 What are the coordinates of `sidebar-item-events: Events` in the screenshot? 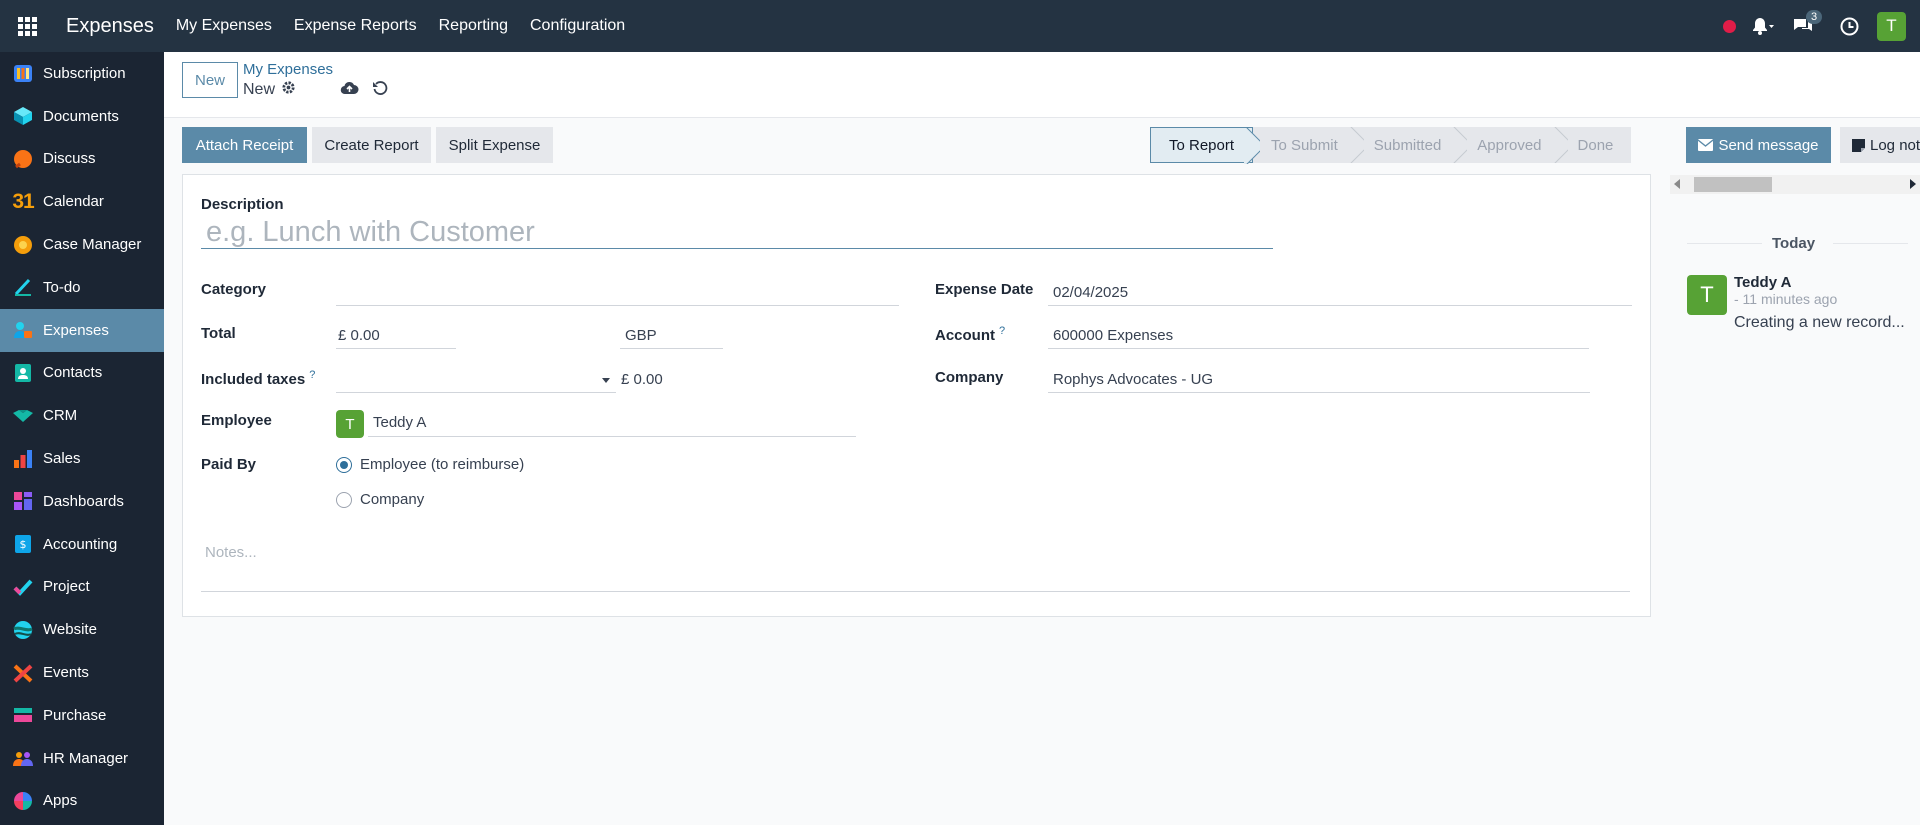 It's located at (82, 672).